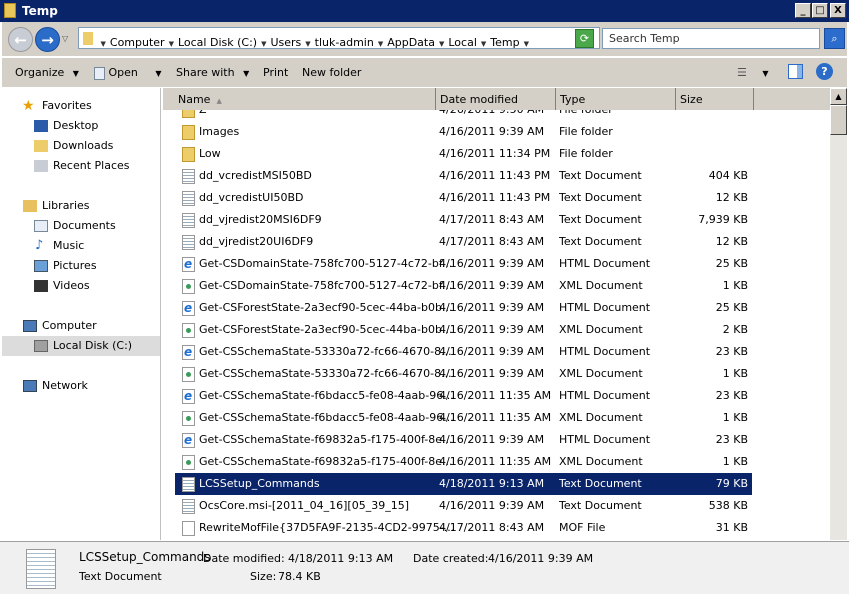  I want to click on sidebar-item-documents: Documents, so click(81, 226).